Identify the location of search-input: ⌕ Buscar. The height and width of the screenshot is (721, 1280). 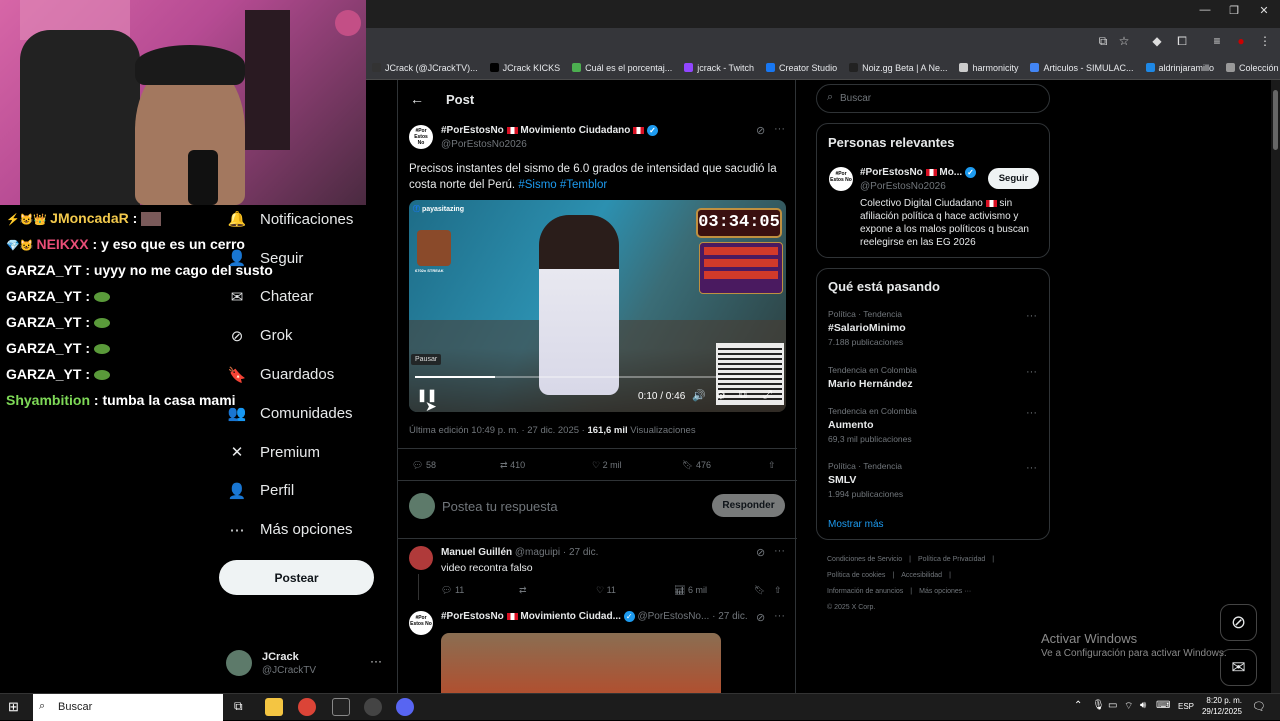
(933, 98).